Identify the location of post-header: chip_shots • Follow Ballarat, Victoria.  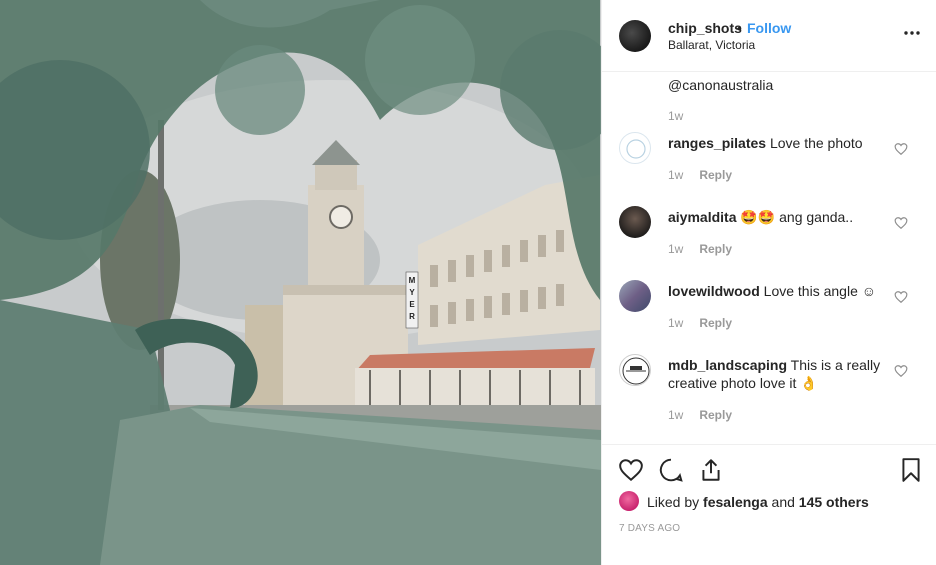
(769, 36).